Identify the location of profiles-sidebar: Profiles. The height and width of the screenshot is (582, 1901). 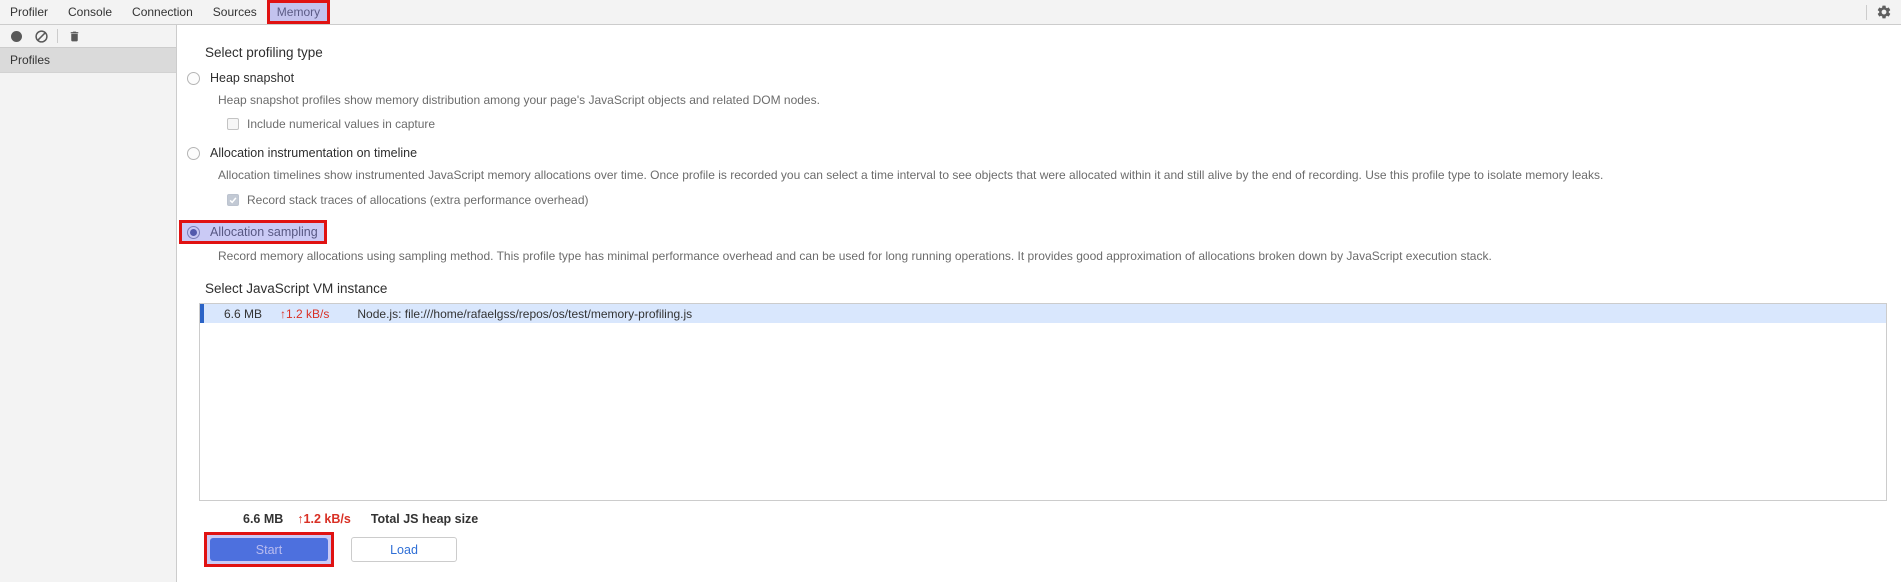
(88, 303).